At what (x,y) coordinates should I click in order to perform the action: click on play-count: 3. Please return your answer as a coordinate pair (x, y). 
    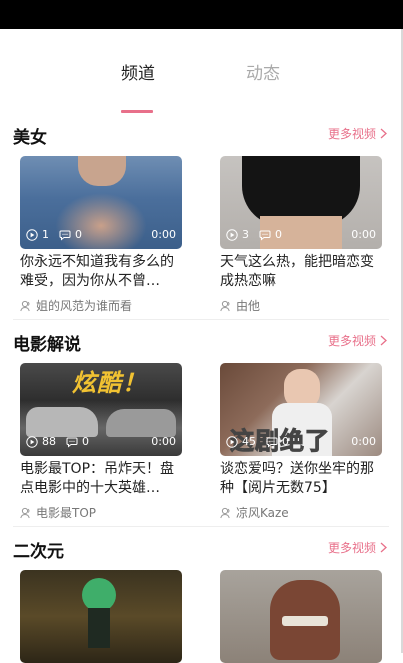
    Looking at the image, I should click on (245, 234).